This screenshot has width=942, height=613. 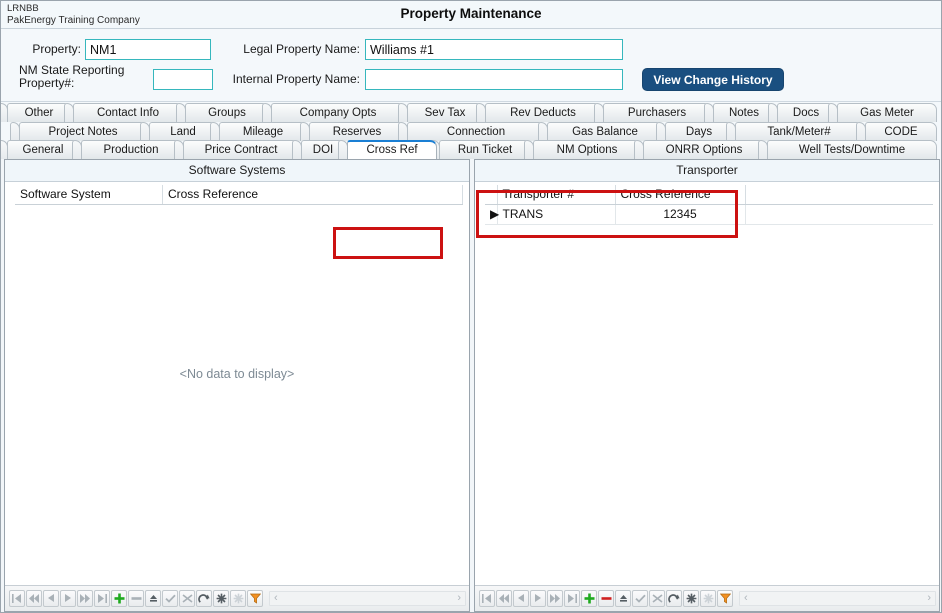 I want to click on tab-nm-options: NM Options, so click(x=587, y=149).